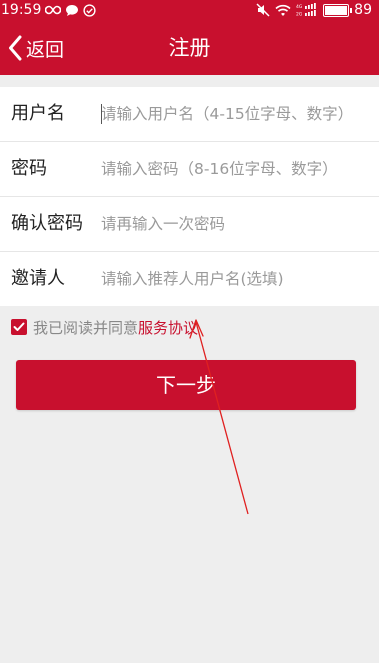 The image size is (379, 663). Describe the element at coordinates (233, 169) in the screenshot. I see `password-input` at that location.